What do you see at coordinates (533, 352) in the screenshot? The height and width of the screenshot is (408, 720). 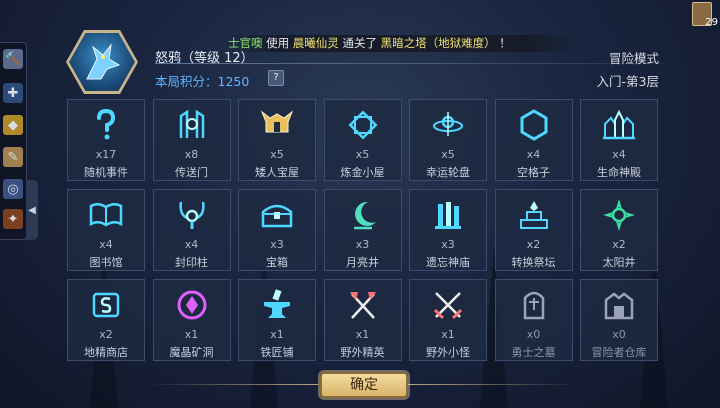 I see `tile-label: 勇士之墓` at bounding box center [533, 352].